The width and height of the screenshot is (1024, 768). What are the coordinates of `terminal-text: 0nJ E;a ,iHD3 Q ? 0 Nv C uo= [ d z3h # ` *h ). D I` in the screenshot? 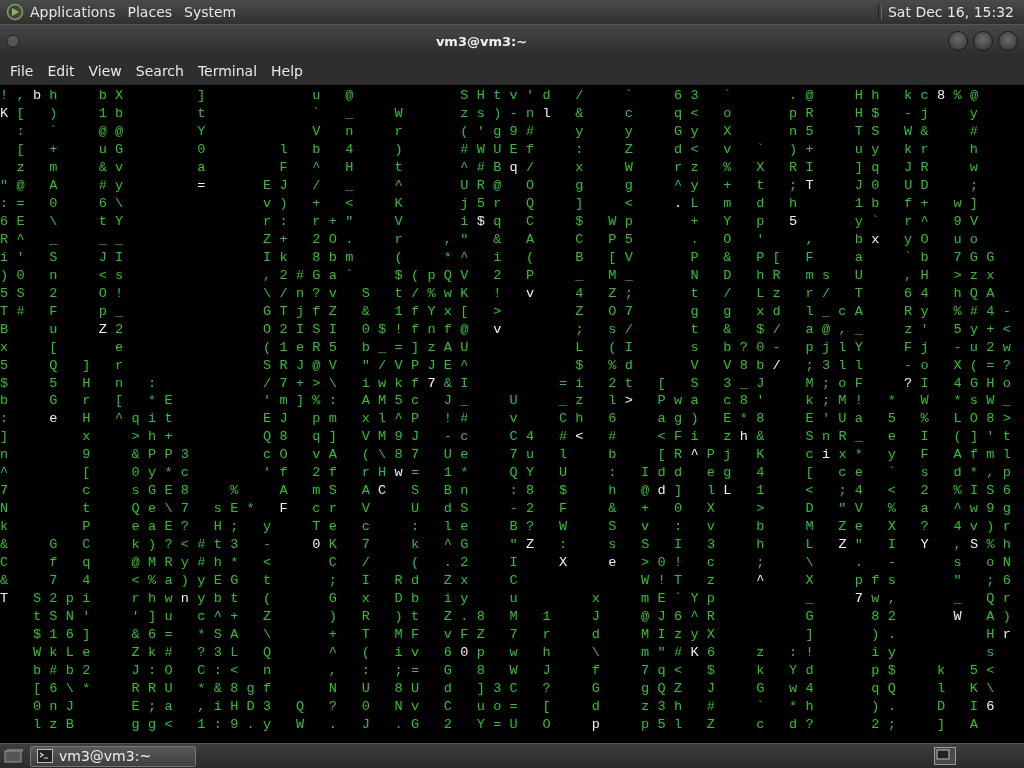 It's located at (509, 706).